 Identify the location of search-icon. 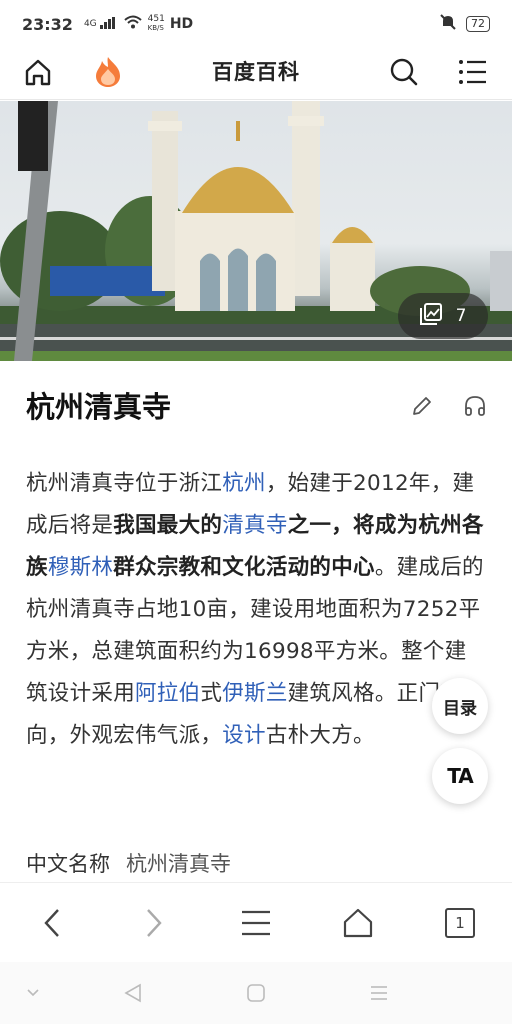
(404, 72).